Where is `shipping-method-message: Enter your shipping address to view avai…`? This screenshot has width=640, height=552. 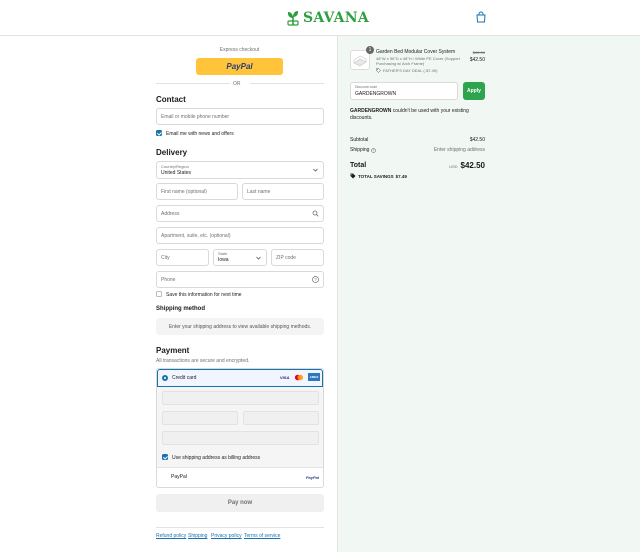
shipping-method-message: Enter your shipping address to view avai… is located at coordinates (240, 326).